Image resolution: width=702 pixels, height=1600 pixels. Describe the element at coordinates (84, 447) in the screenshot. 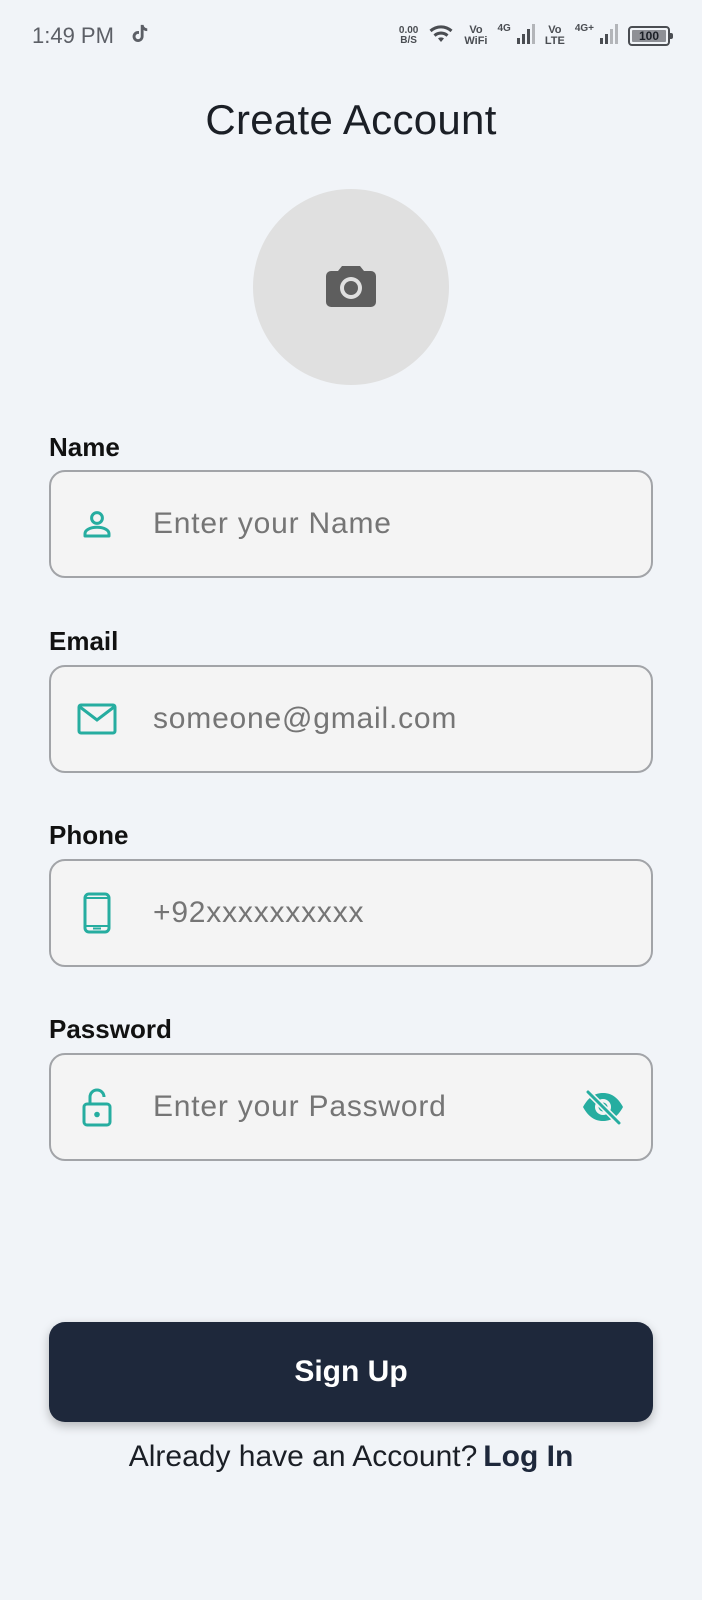

I see `name-label: Name` at that location.